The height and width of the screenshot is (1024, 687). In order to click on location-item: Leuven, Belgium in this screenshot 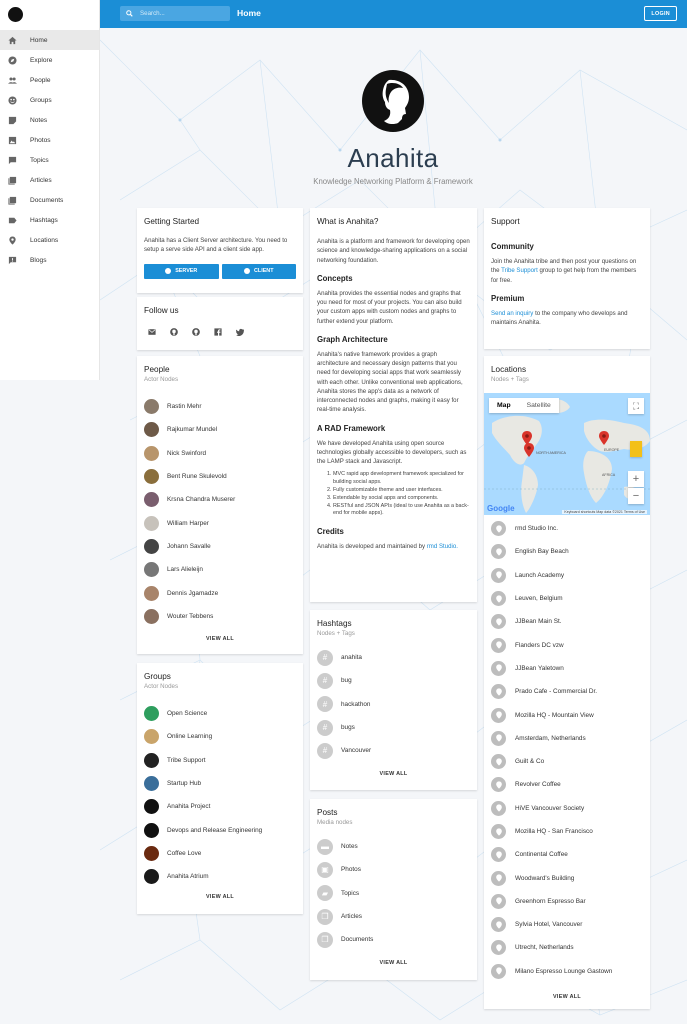, I will do `click(567, 598)`.